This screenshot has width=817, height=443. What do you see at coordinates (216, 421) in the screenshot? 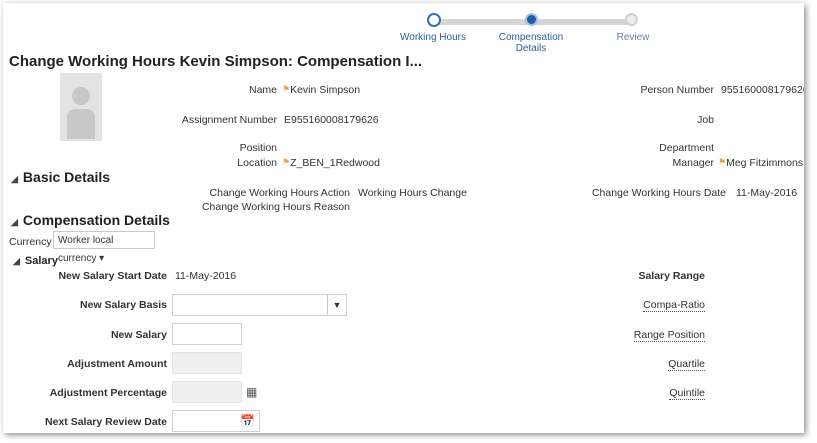
I see `review-date-input: 📅` at bounding box center [216, 421].